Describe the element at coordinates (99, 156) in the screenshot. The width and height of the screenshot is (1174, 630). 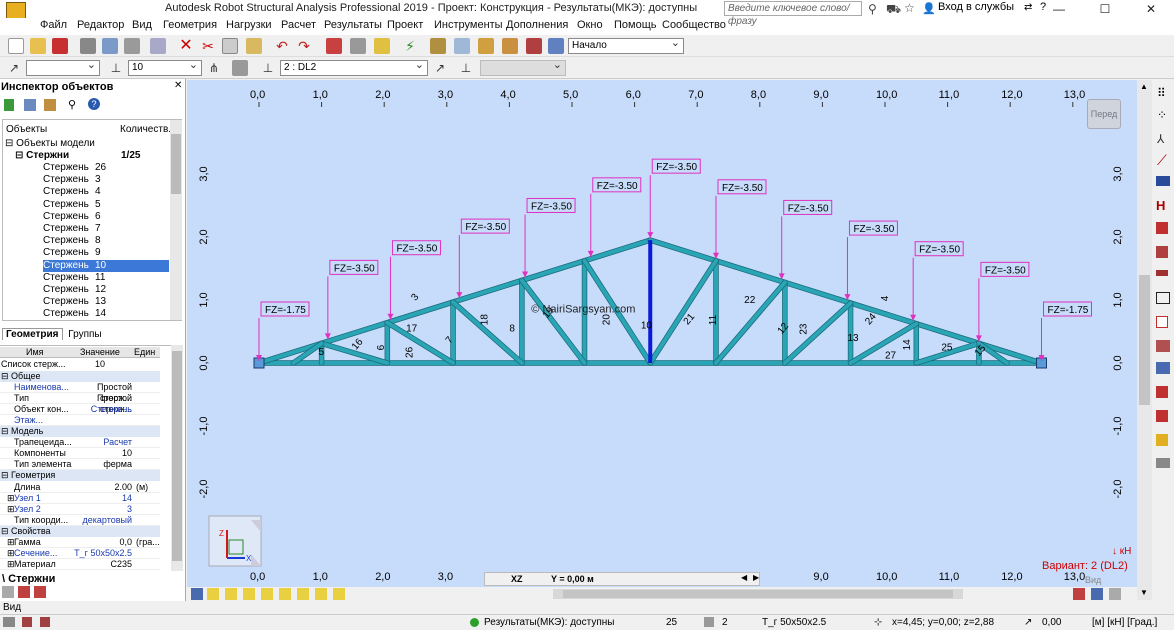
I see `tree-bars: ⊟ Стержни` at that location.